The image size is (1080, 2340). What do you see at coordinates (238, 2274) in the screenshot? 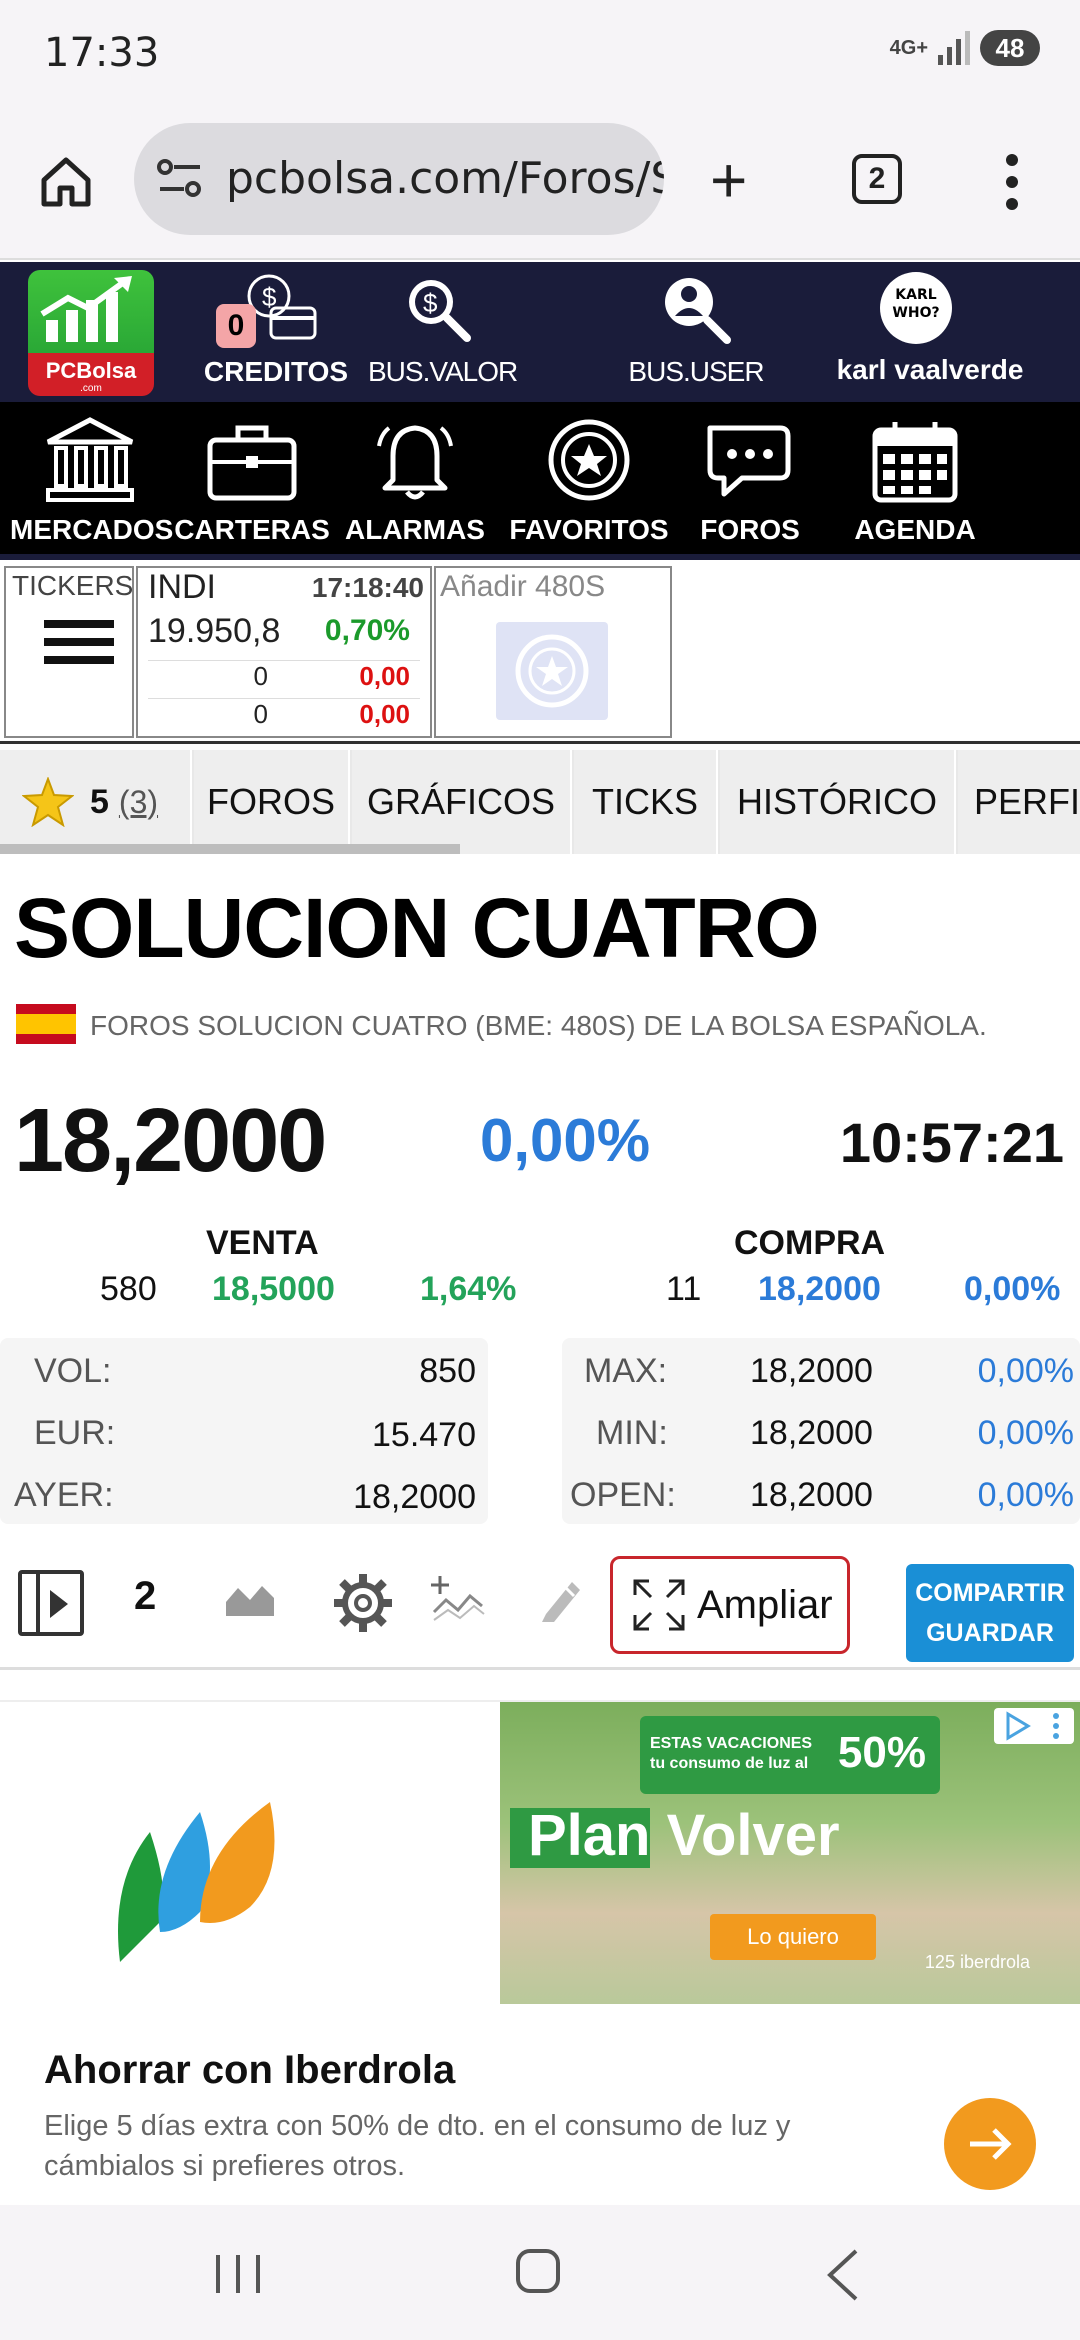
I see `recent-apps-icon` at bounding box center [238, 2274].